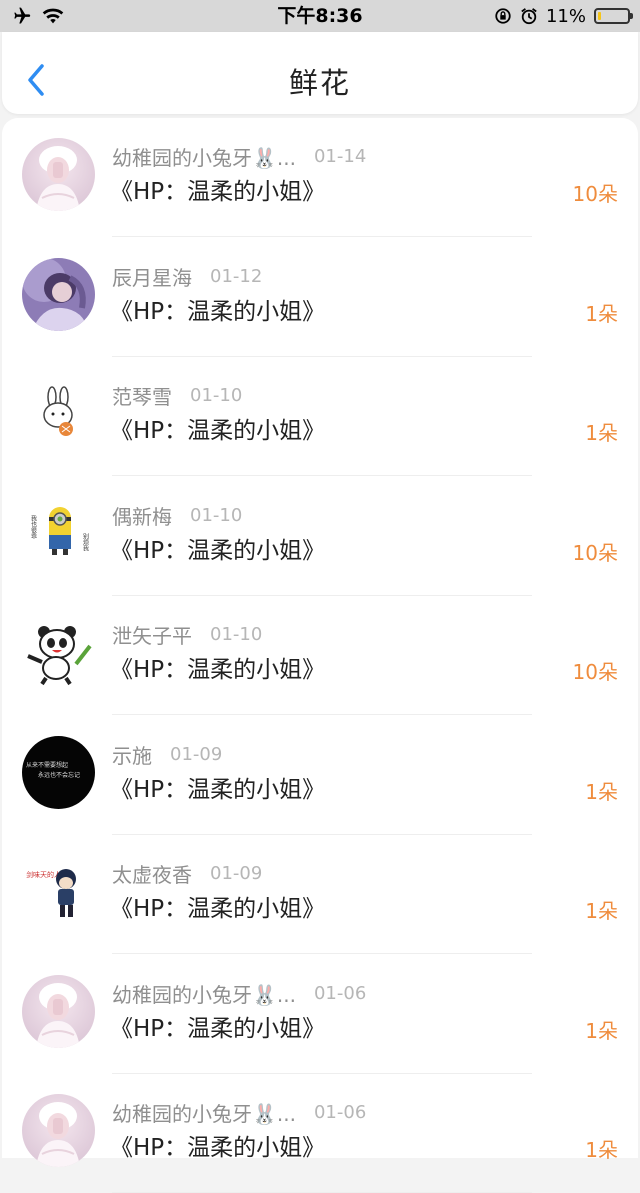 The image size is (640, 1193). What do you see at coordinates (43, 874) in the screenshot?
I see `svg-text: 剑味天的人` at bounding box center [43, 874].